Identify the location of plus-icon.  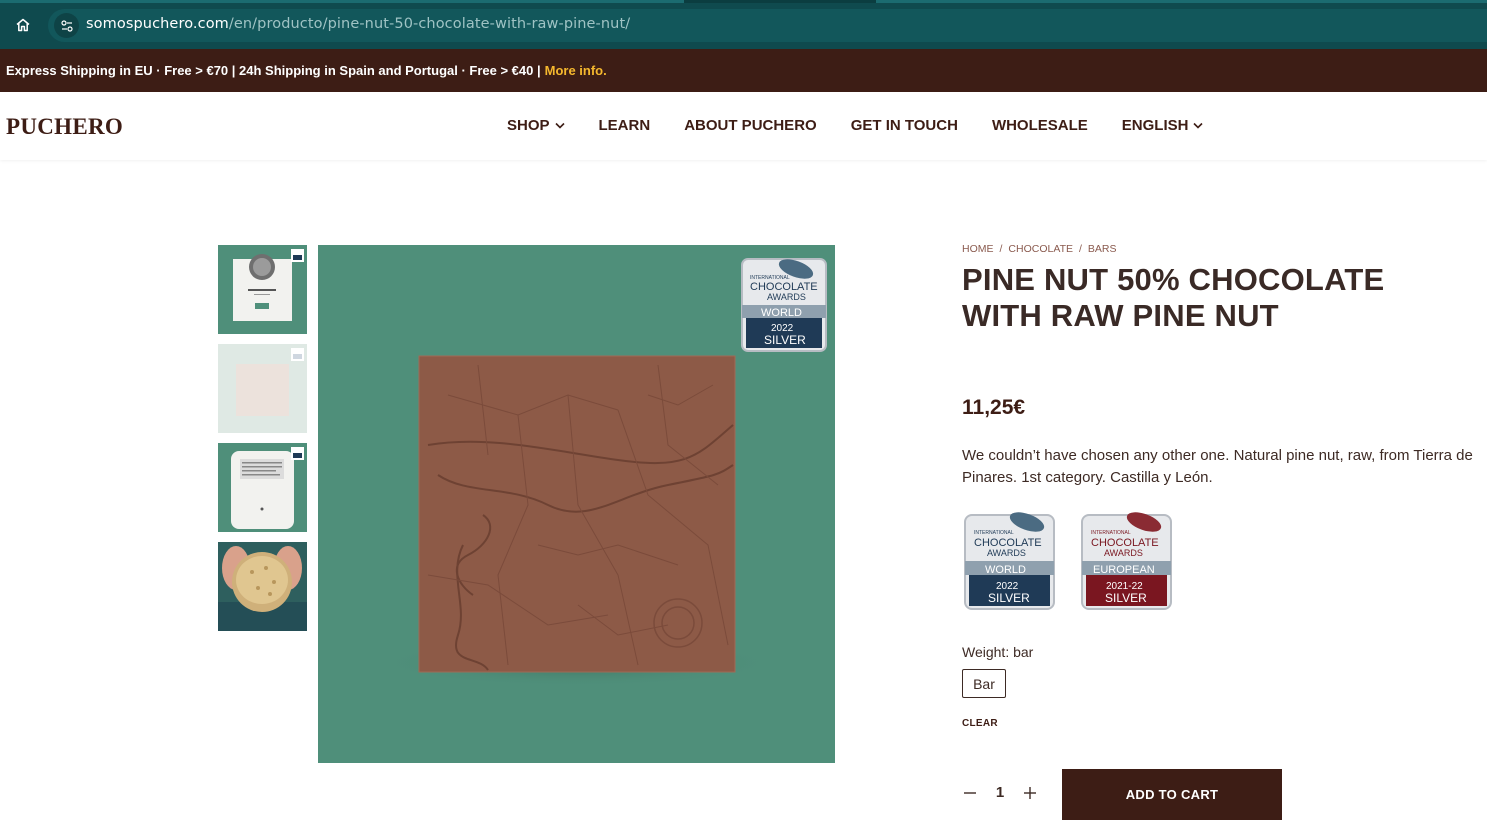
(1030, 793).